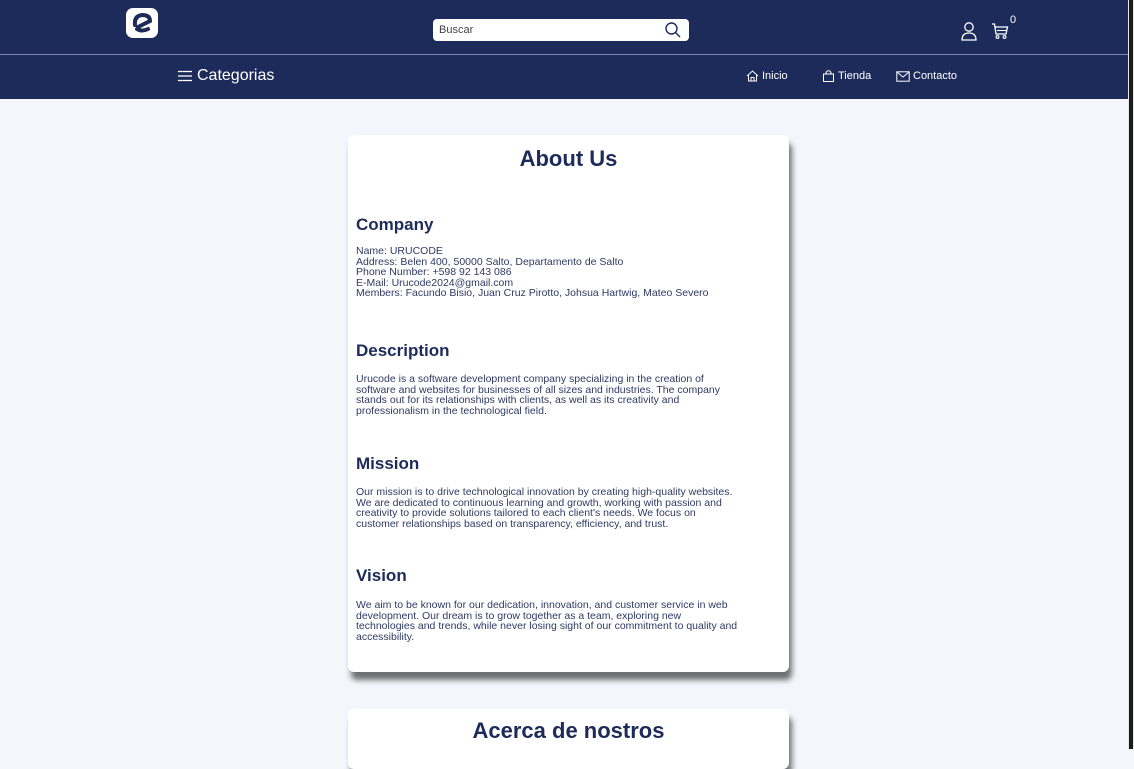 The height and width of the screenshot is (769, 1134). Describe the element at coordinates (568, 158) in the screenshot. I see `about-title: About Us` at that location.